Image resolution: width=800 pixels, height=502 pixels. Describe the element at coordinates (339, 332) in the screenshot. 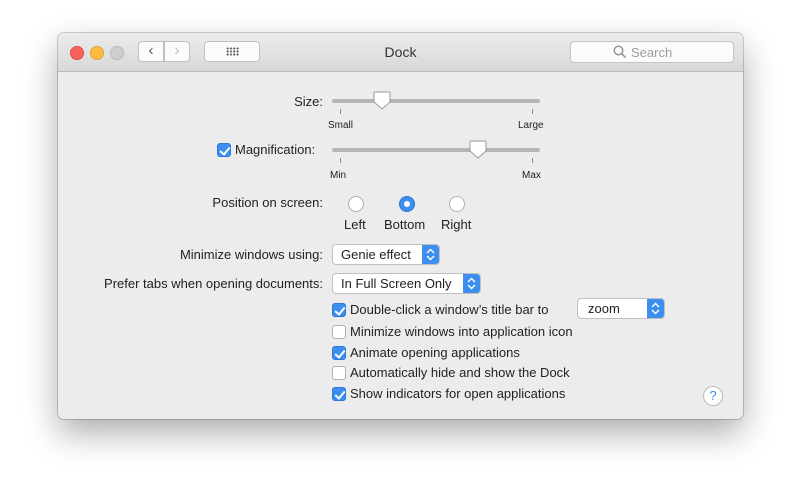

I see `minimize-into-icon-checkbox` at that location.